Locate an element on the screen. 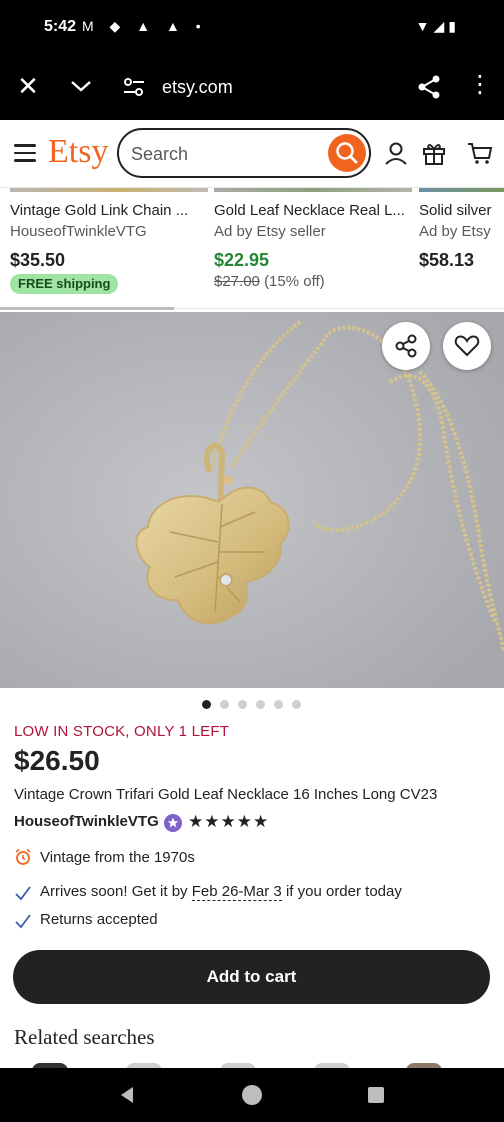 The image size is (504, 1122). related-searches-heading: Related searches is located at coordinates (84, 1037).